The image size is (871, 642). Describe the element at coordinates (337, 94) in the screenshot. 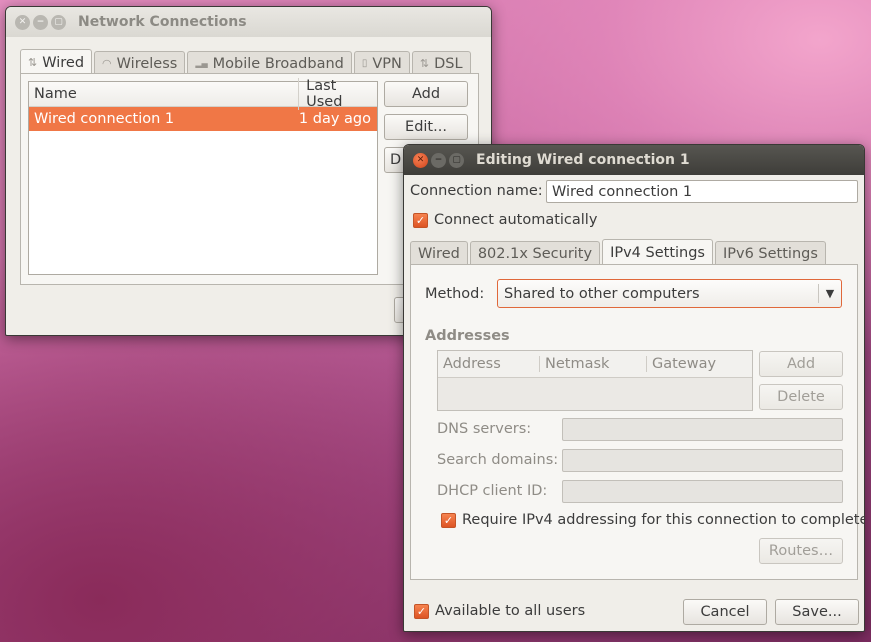

I see `column-last-used: Last Used` at that location.